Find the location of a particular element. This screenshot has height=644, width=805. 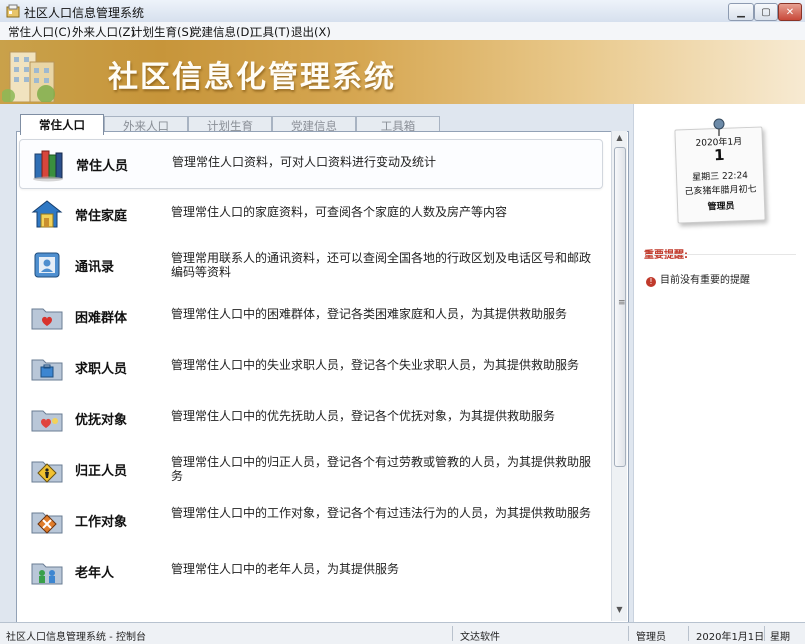

module-row-job-seekers: 求职人员 管理常住人口中的失业求职人员，登记各个失业求职人员，为其提供救助服务 is located at coordinates (310, 367).